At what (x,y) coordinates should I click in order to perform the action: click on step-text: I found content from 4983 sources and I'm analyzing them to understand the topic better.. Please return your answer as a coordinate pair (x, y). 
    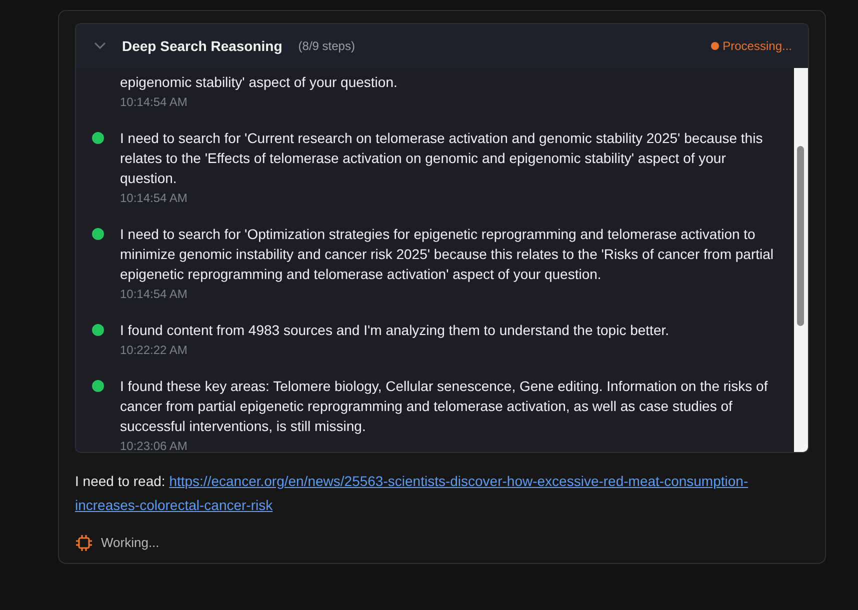
    Looking at the image, I should click on (395, 330).